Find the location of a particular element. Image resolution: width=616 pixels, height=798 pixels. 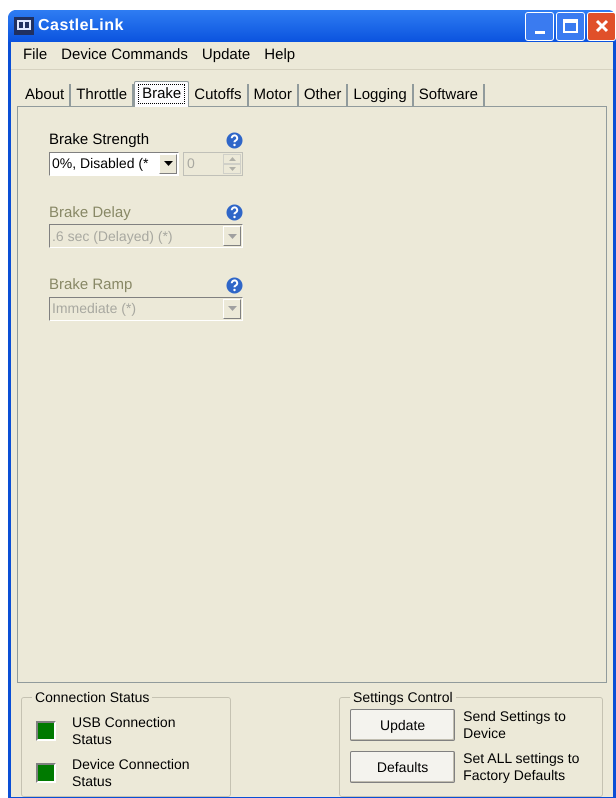

close-icon is located at coordinates (602, 26).